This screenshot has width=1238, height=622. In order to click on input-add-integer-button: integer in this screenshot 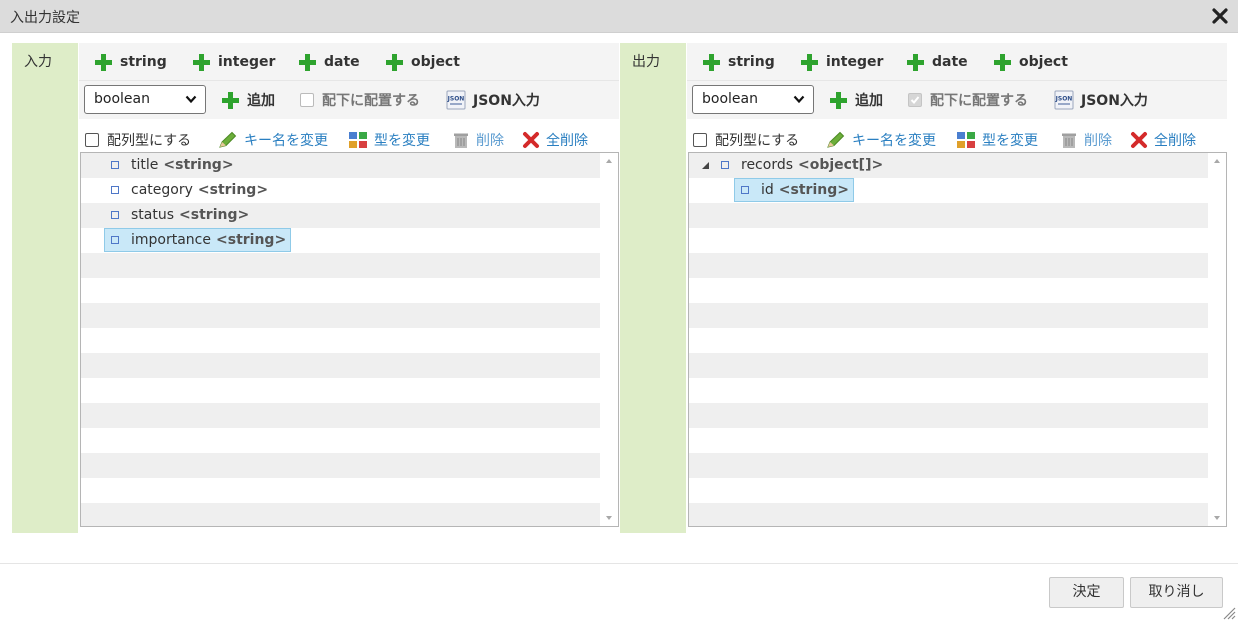, I will do `click(234, 62)`.